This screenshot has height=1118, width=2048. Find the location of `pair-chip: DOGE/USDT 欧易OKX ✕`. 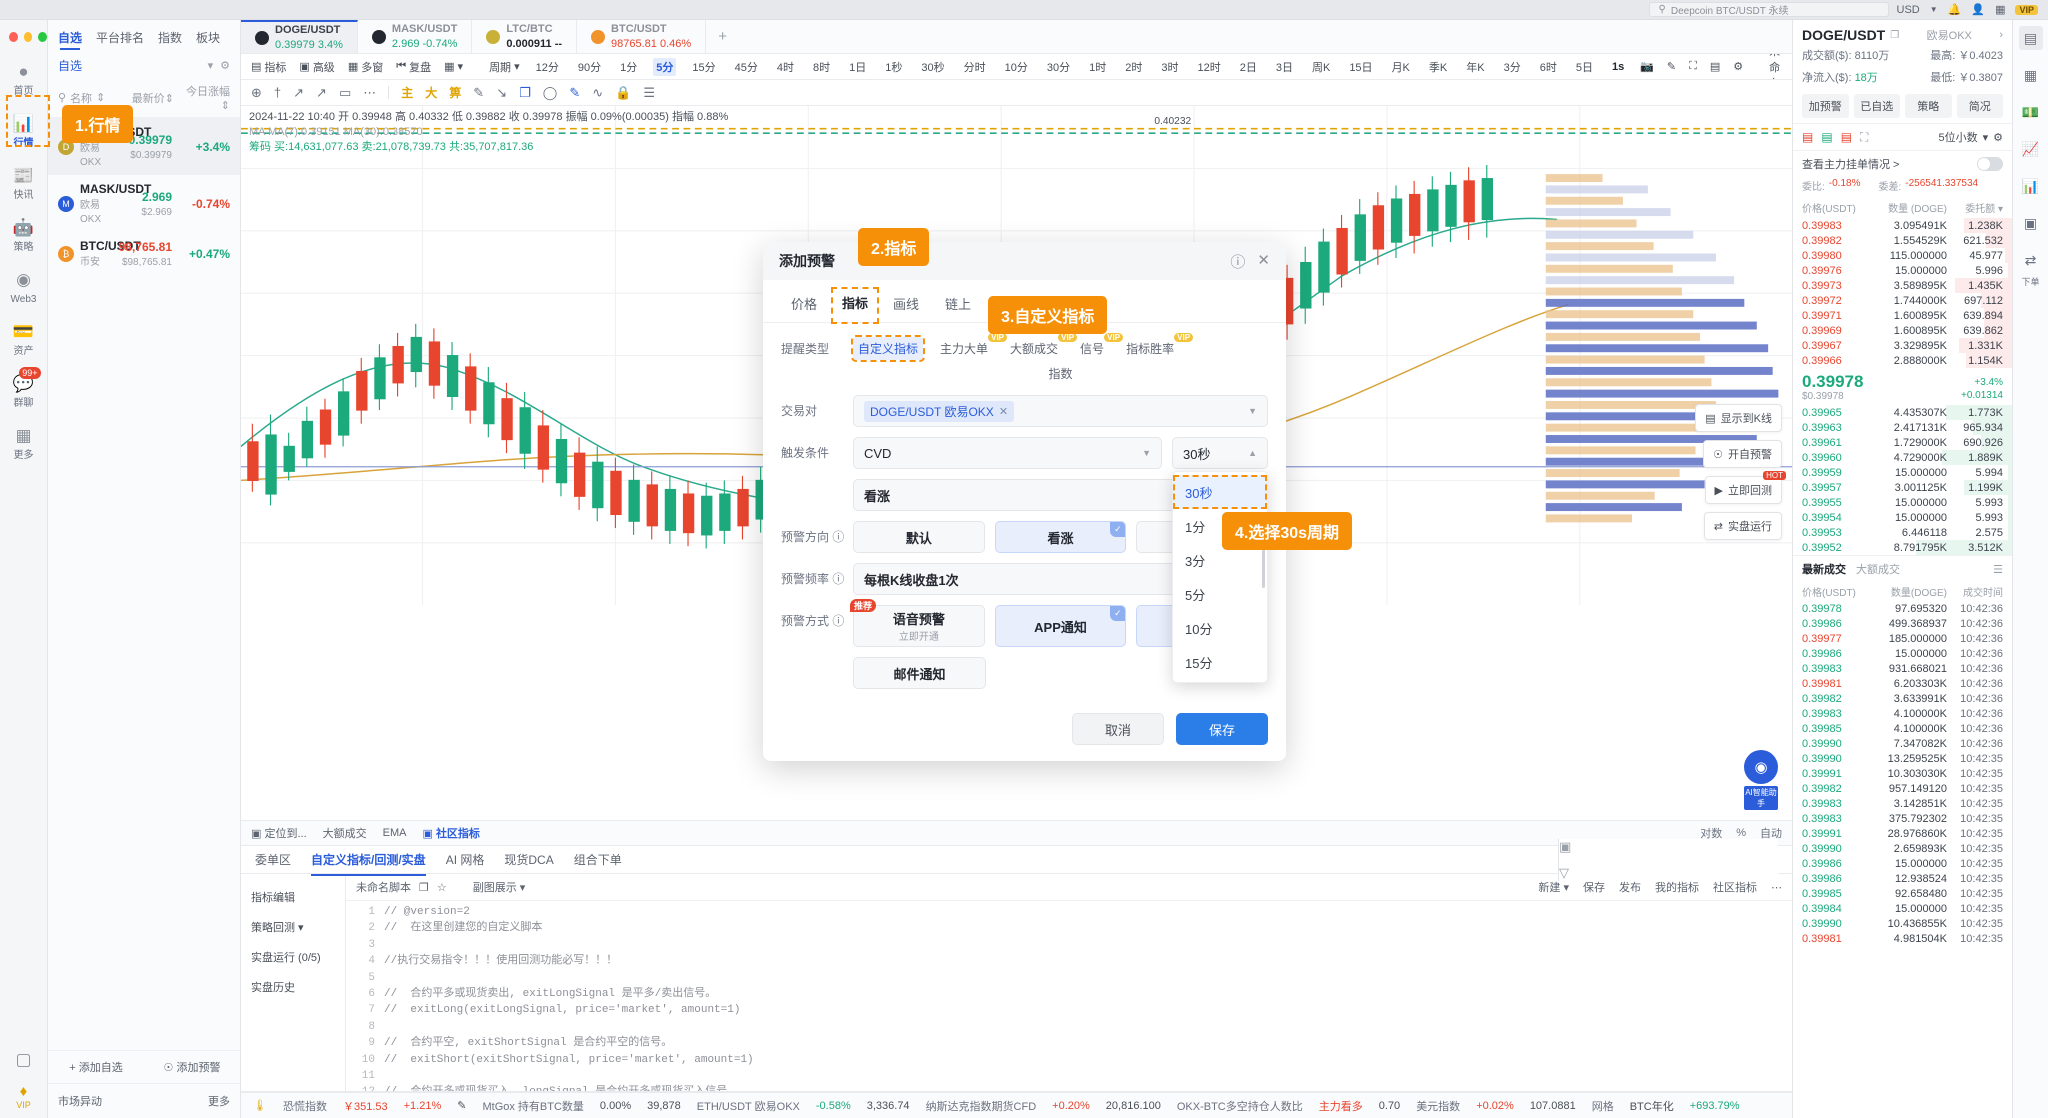

pair-chip: DOGE/USDT 欧易OKX ✕ is located at coordinates (939, 411).